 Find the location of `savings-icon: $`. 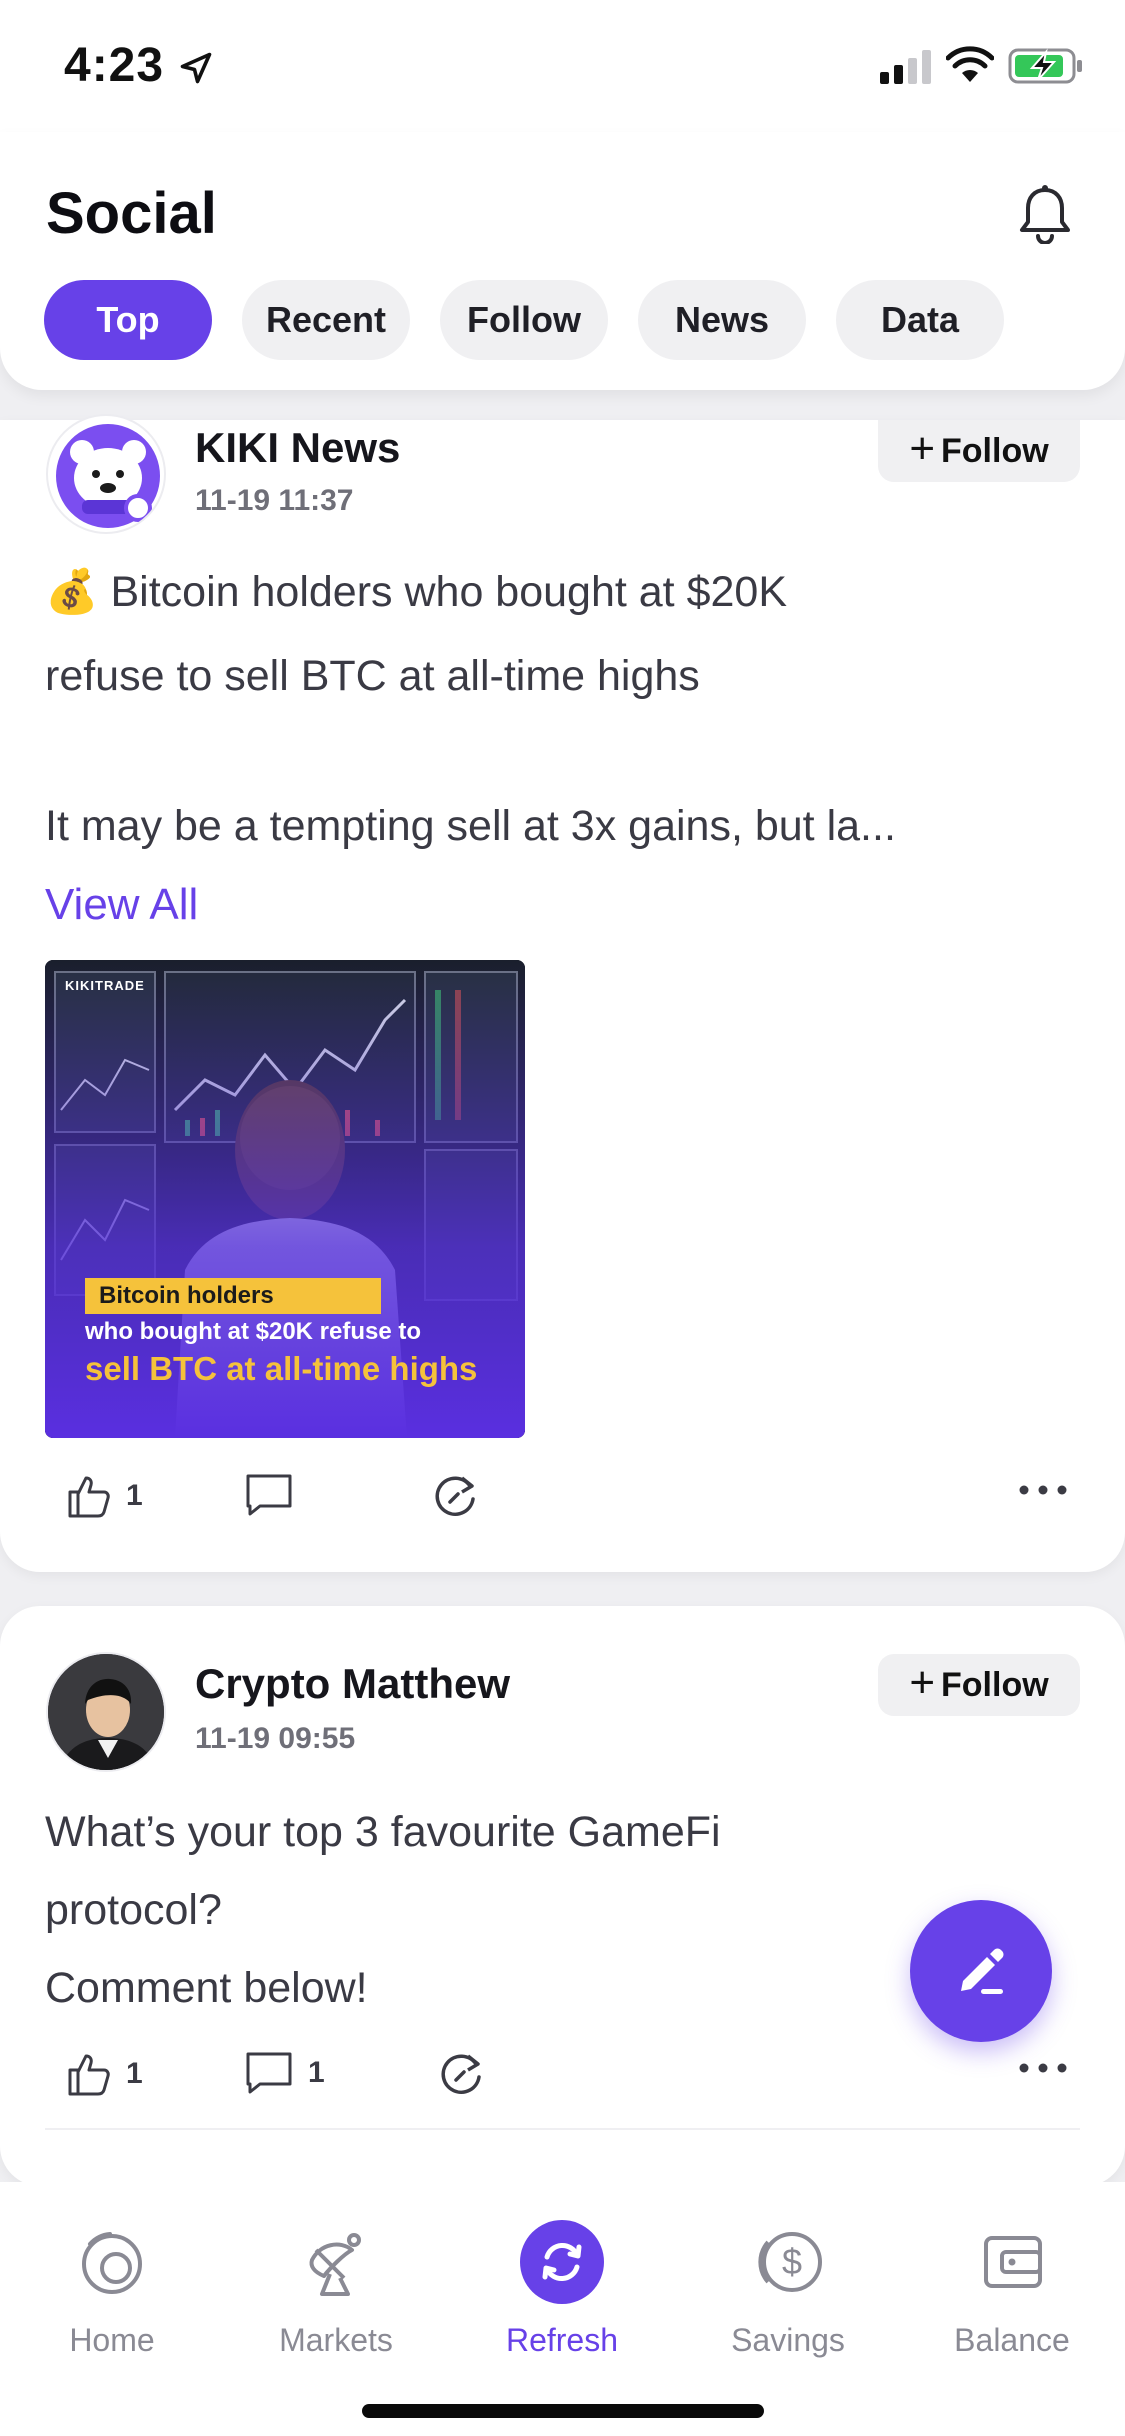

savings-icon: $ is located at coordinates (788, 2262).